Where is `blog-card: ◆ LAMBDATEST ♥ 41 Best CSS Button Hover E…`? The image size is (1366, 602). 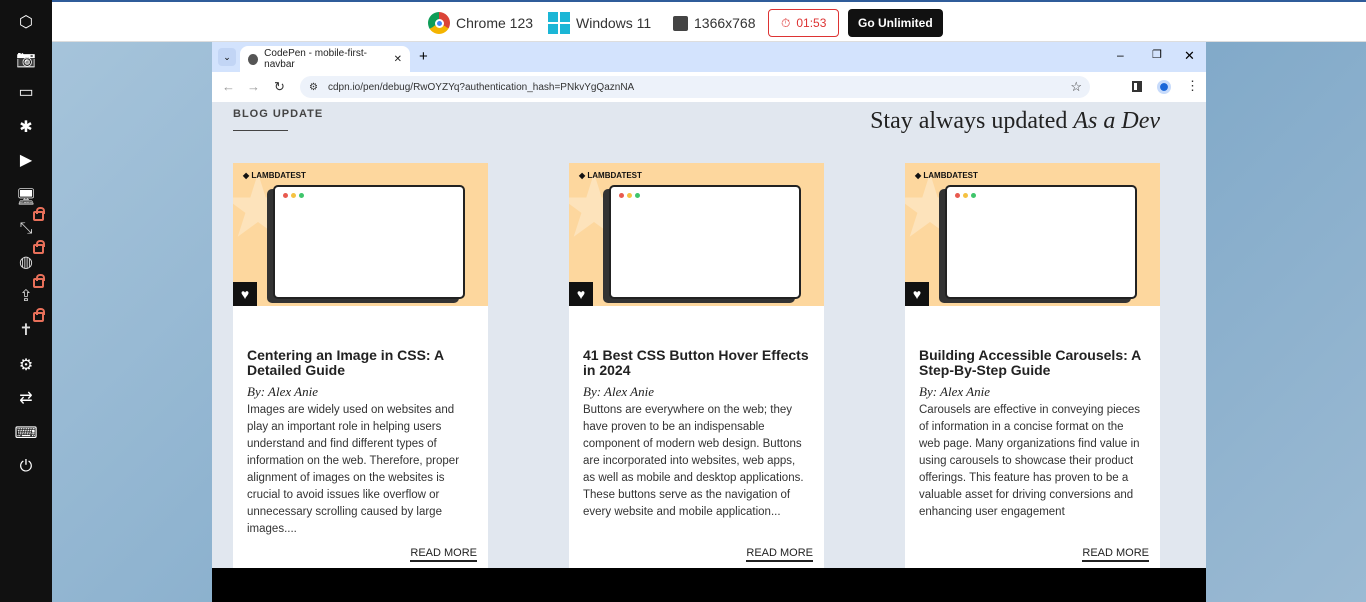
blog-card: ◆ LAMBDATEST ♥ 41 Best CSS Button Hover E… is located at coordinates (696, 368).